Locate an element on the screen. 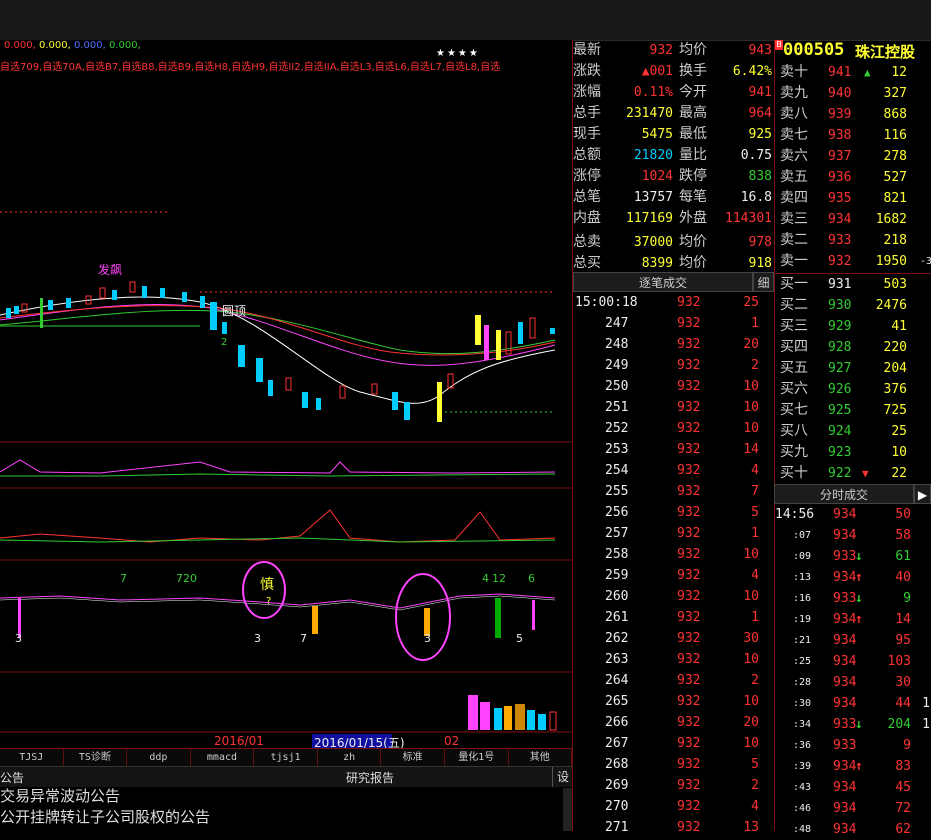 The height and width of the screenshot is (840, 931). quote-label: 涨跌 is located at coordinates (587, 71).